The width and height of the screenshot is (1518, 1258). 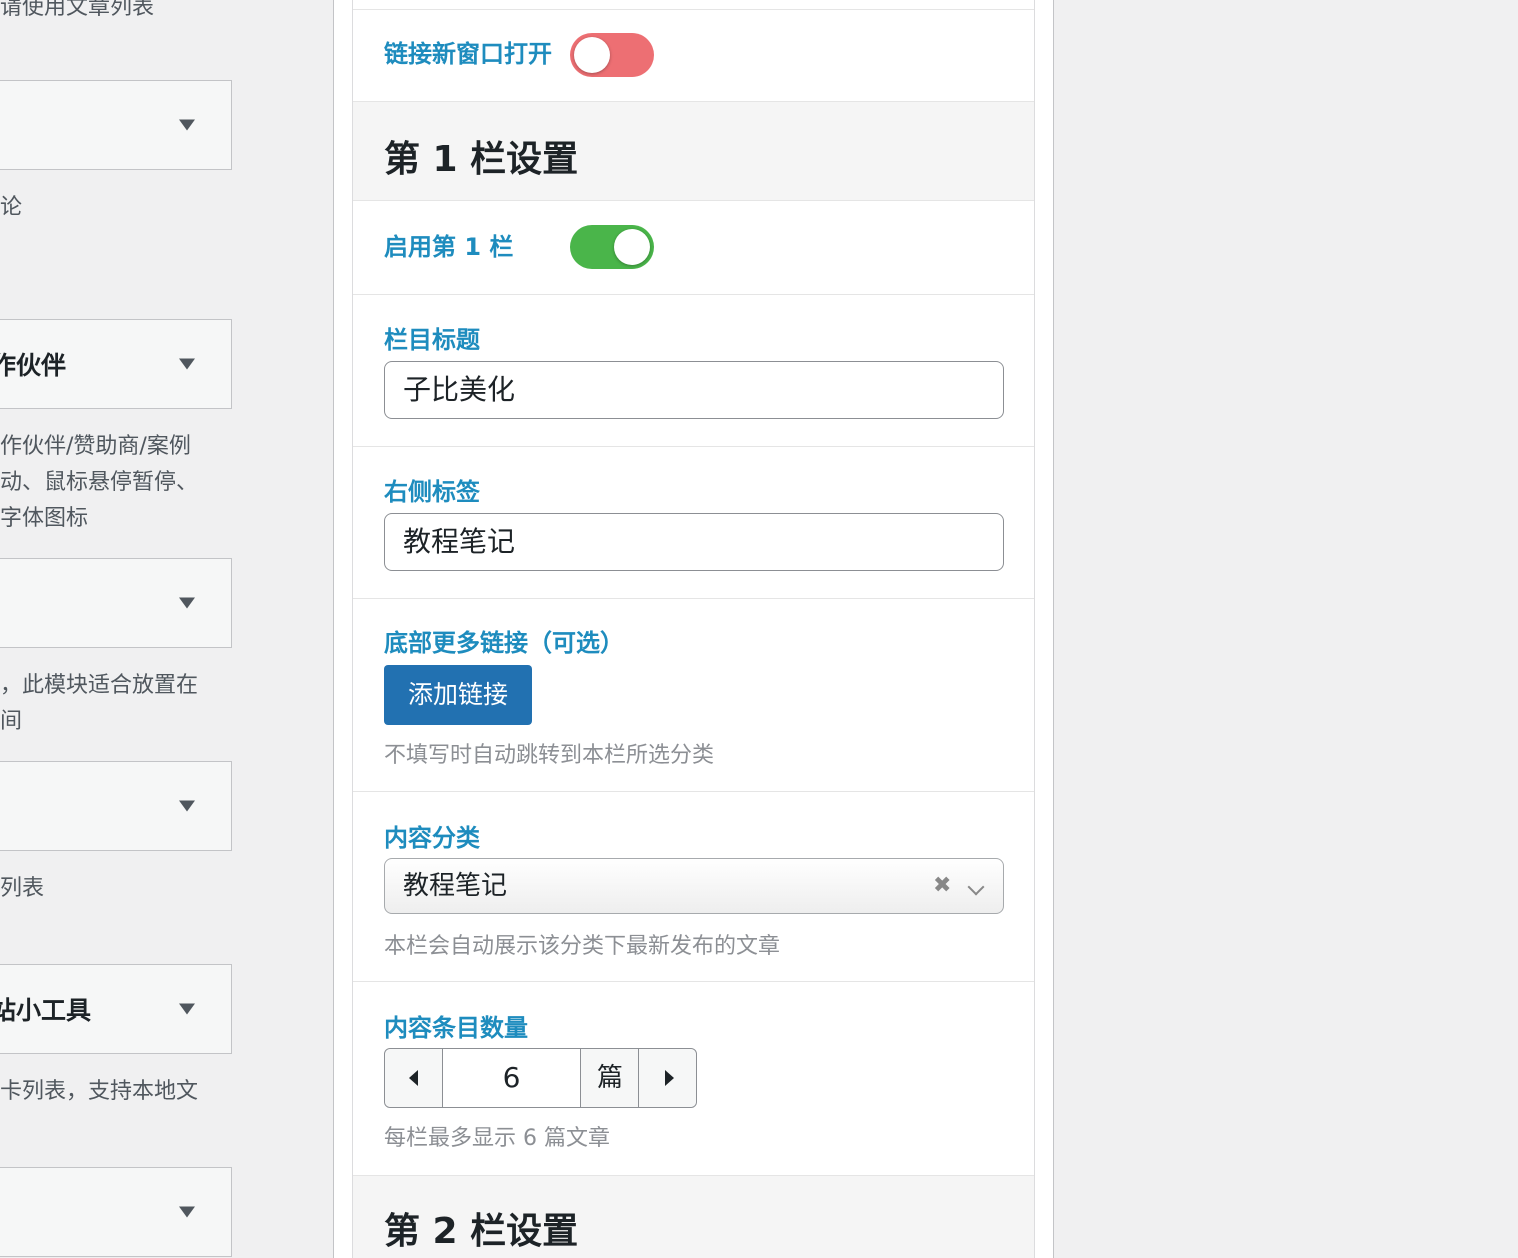 I want to click on row-previous, so click(x=693, y=5).